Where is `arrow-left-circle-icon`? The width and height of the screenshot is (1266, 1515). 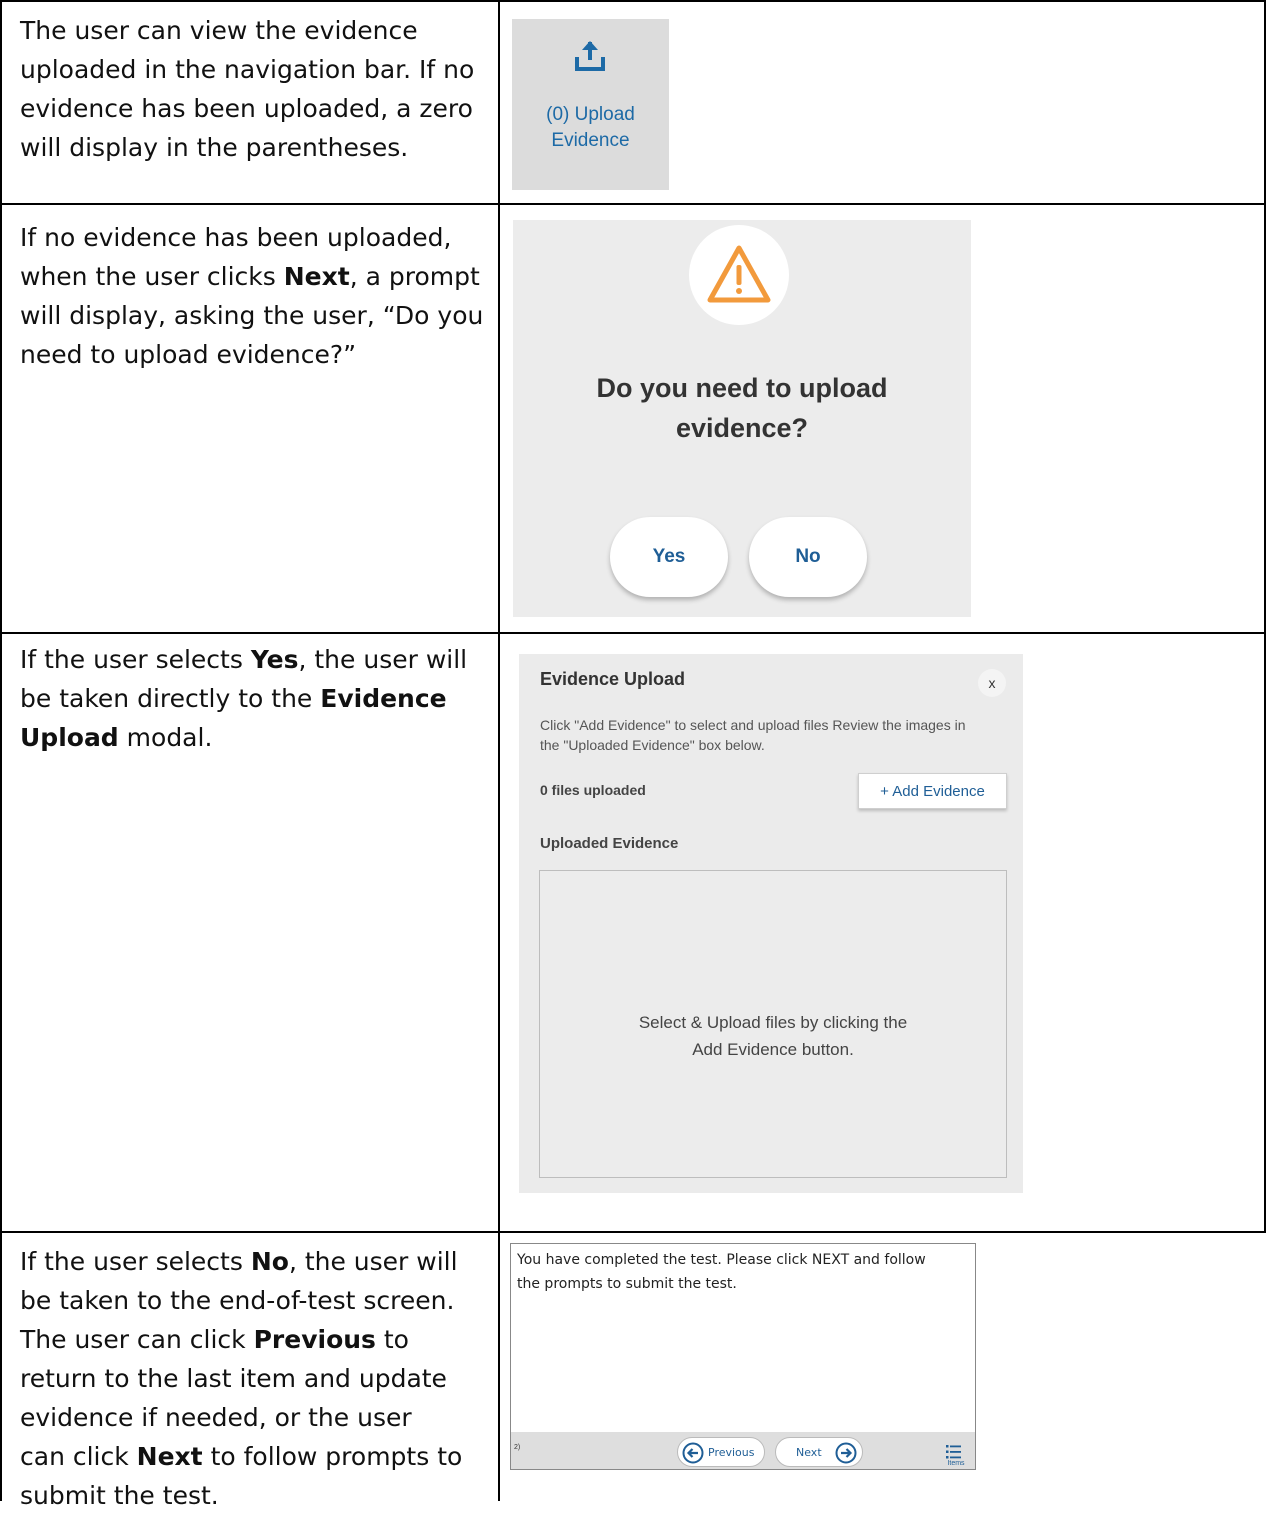
arrow-left-circle-icon is located at coordinates (693, 1453).